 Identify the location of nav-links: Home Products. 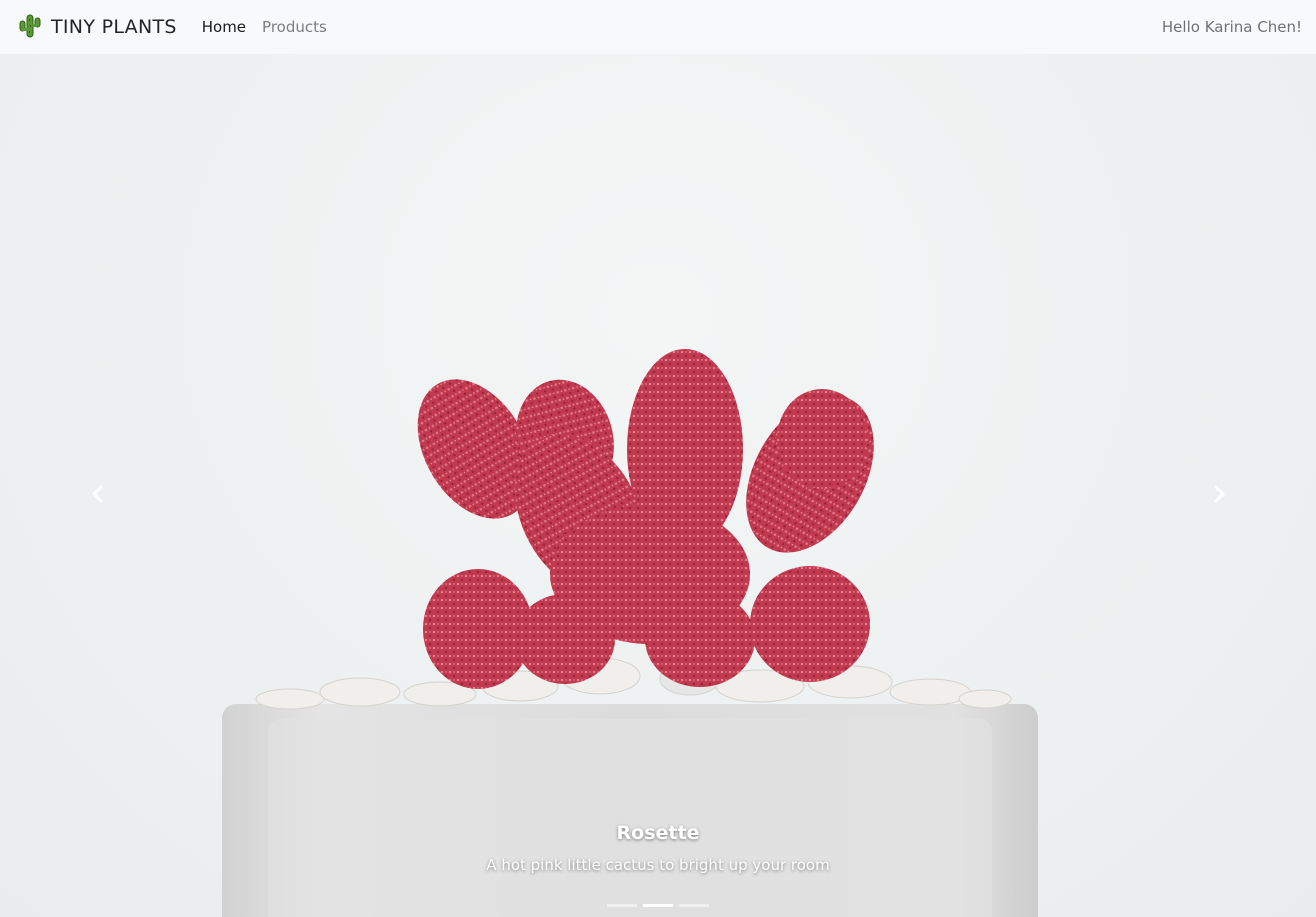
(272, 27).